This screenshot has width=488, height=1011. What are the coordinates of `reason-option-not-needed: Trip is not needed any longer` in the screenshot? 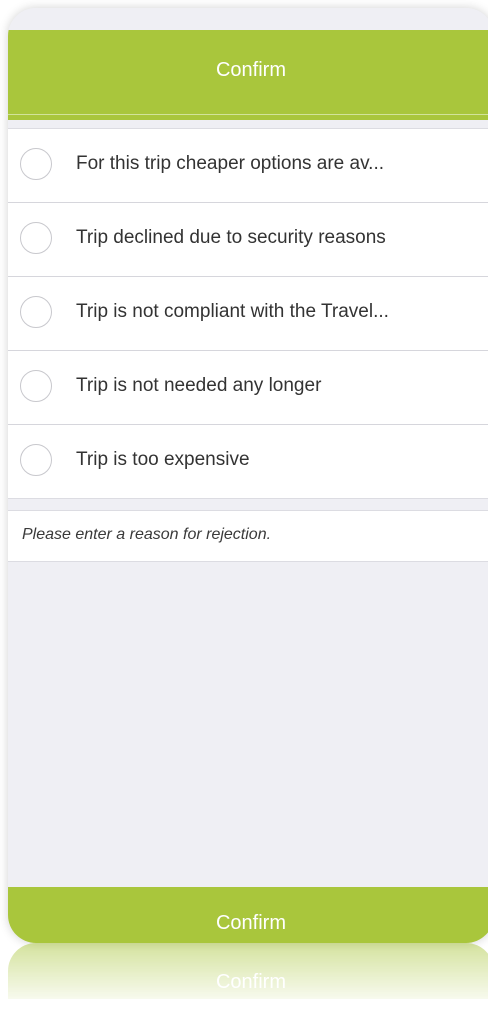 It's located at (248, 388).